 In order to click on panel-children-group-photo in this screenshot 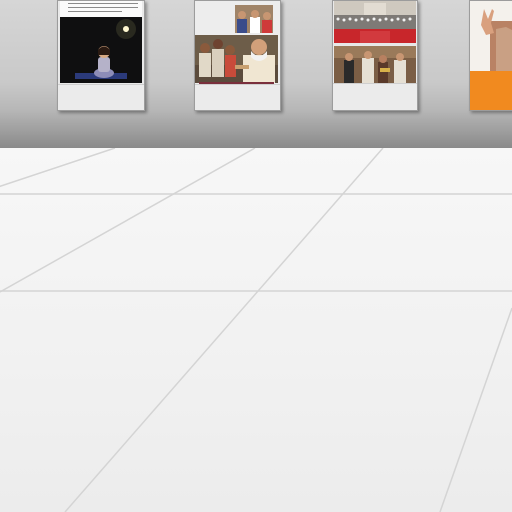, I will do `click(237, 55)`.